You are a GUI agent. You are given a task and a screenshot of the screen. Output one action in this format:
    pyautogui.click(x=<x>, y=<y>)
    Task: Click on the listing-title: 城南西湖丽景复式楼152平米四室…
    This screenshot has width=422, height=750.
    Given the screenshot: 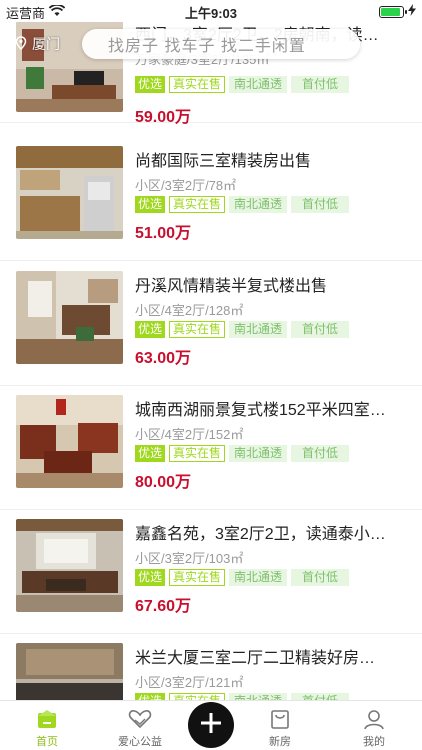 What is the action you would take?
    pyautogui.click(x=260, y=410)
    